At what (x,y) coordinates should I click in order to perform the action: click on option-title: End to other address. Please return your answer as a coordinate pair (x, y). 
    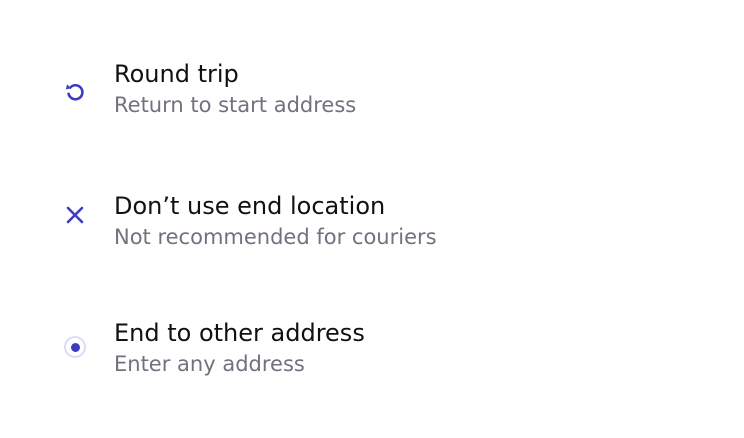
    Looking at the image, I should click on (239, 333).